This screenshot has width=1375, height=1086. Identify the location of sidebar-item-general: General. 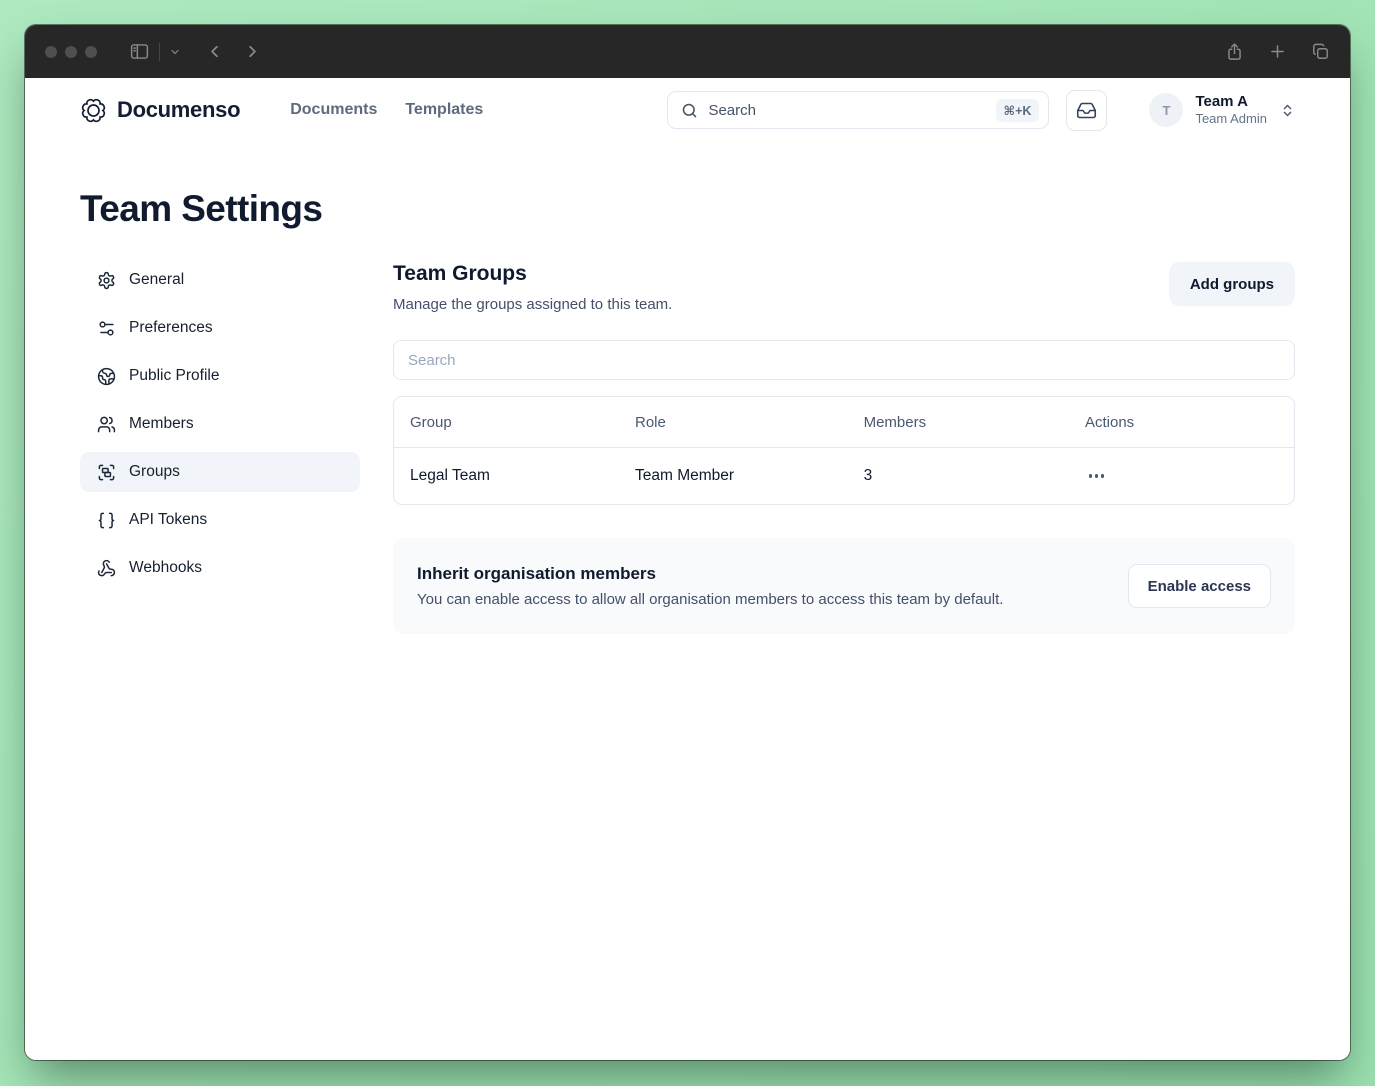
(220, 280).